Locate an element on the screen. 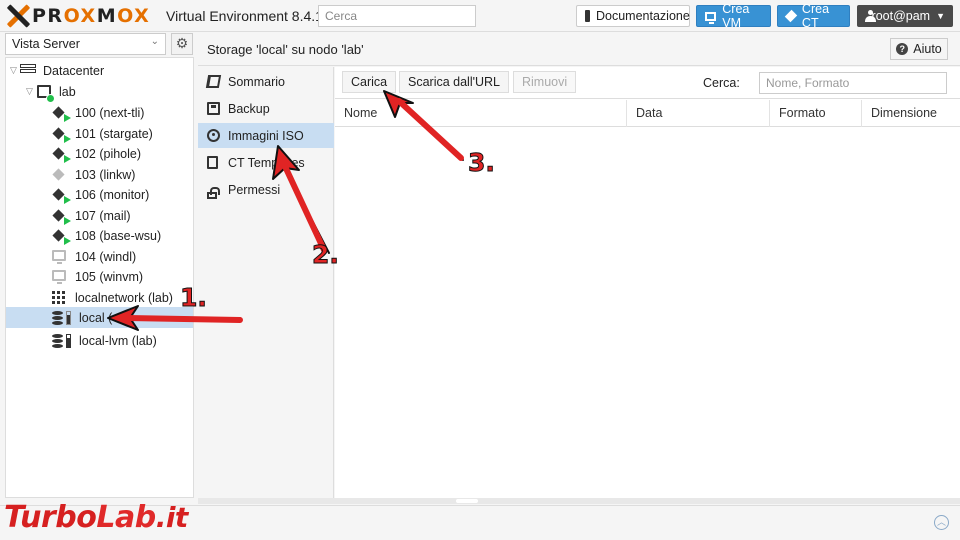  content-header: Storage 'local' su nodo 'lab' ? Aiuto is located at coordinates (579, 49).